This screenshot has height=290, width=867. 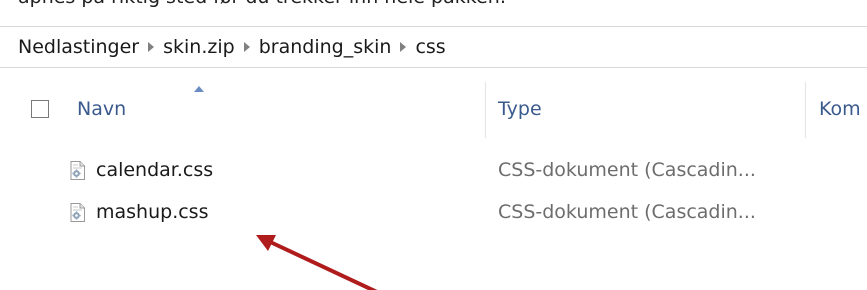 What do you see at coordinates (199, 89) in the screenshot?
I see `sort-ascending-icon` at bounding box center [199, 89].